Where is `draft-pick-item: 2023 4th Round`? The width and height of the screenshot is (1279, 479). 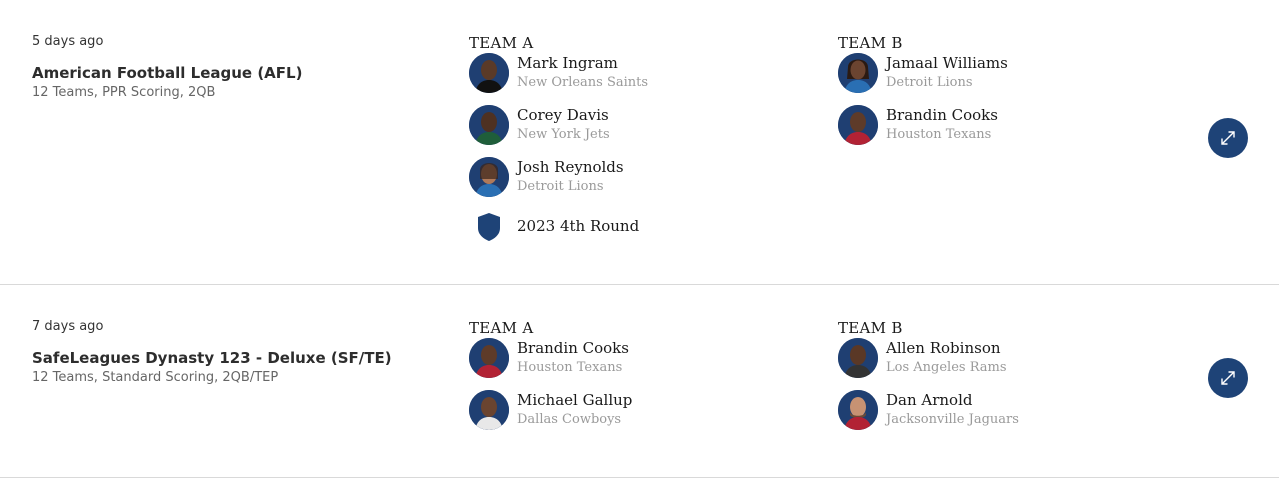 draft-pick-item: 2023 4th Round is located at coordinates (639, 235).